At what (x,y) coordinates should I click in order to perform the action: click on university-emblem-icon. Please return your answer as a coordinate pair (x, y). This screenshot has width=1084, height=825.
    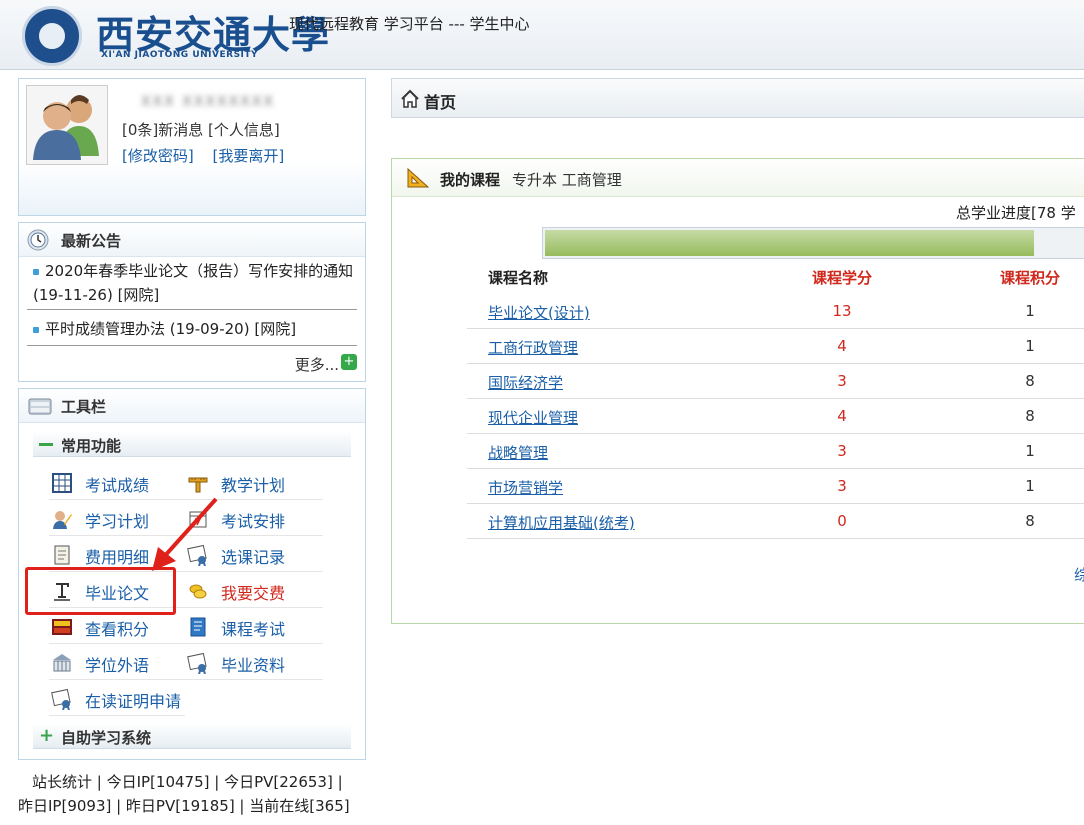
    Looking at the image, I should click on (52, 36).